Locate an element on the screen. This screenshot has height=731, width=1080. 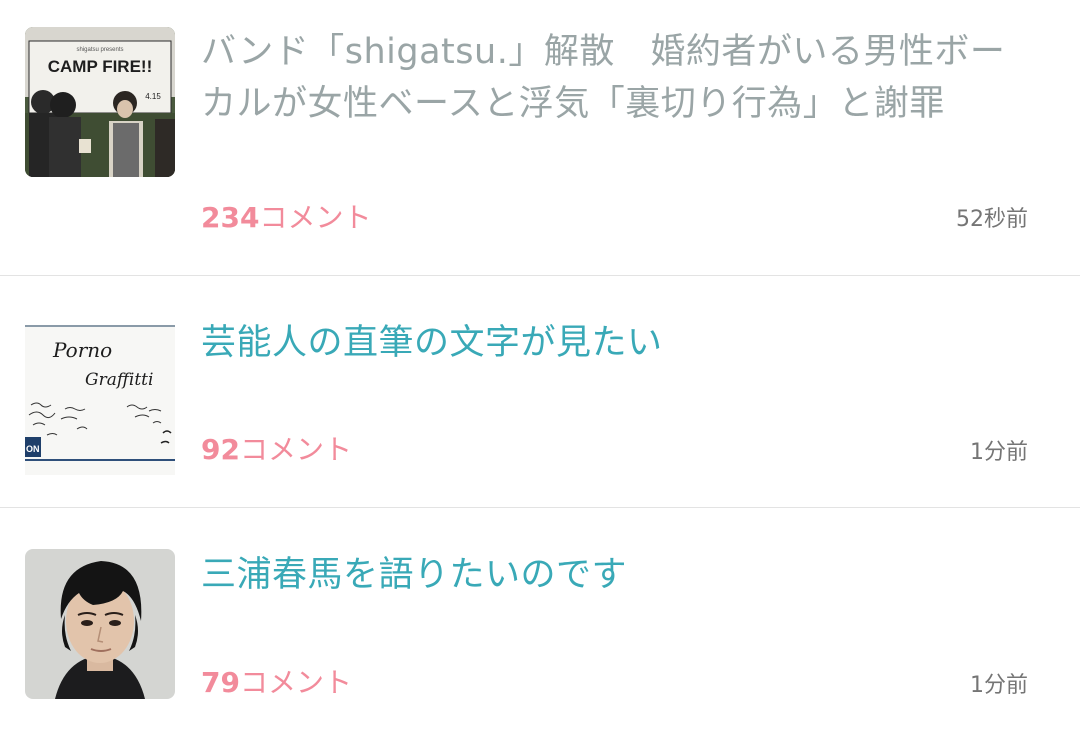
band-photo-thumbnail: shigatsu presents CAMP FIRE!! 4.15 is located at coordinates (100, 102).